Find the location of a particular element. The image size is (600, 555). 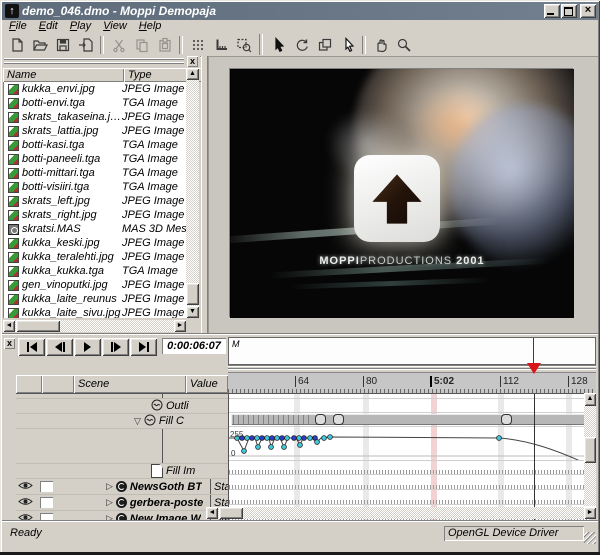

file-row: botti-mittari.tga TGA Image is located at coordinates (95, 173).